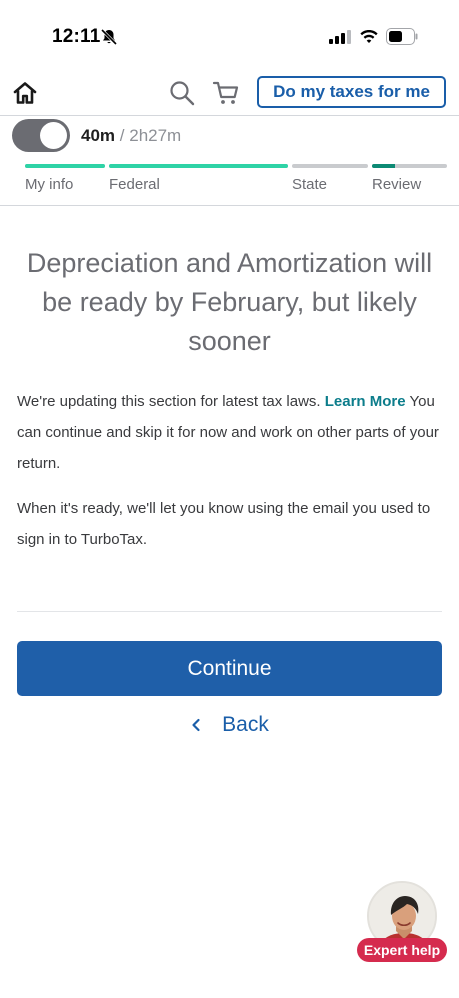  I want to click on progress-segment-federal, so click(198, 166).